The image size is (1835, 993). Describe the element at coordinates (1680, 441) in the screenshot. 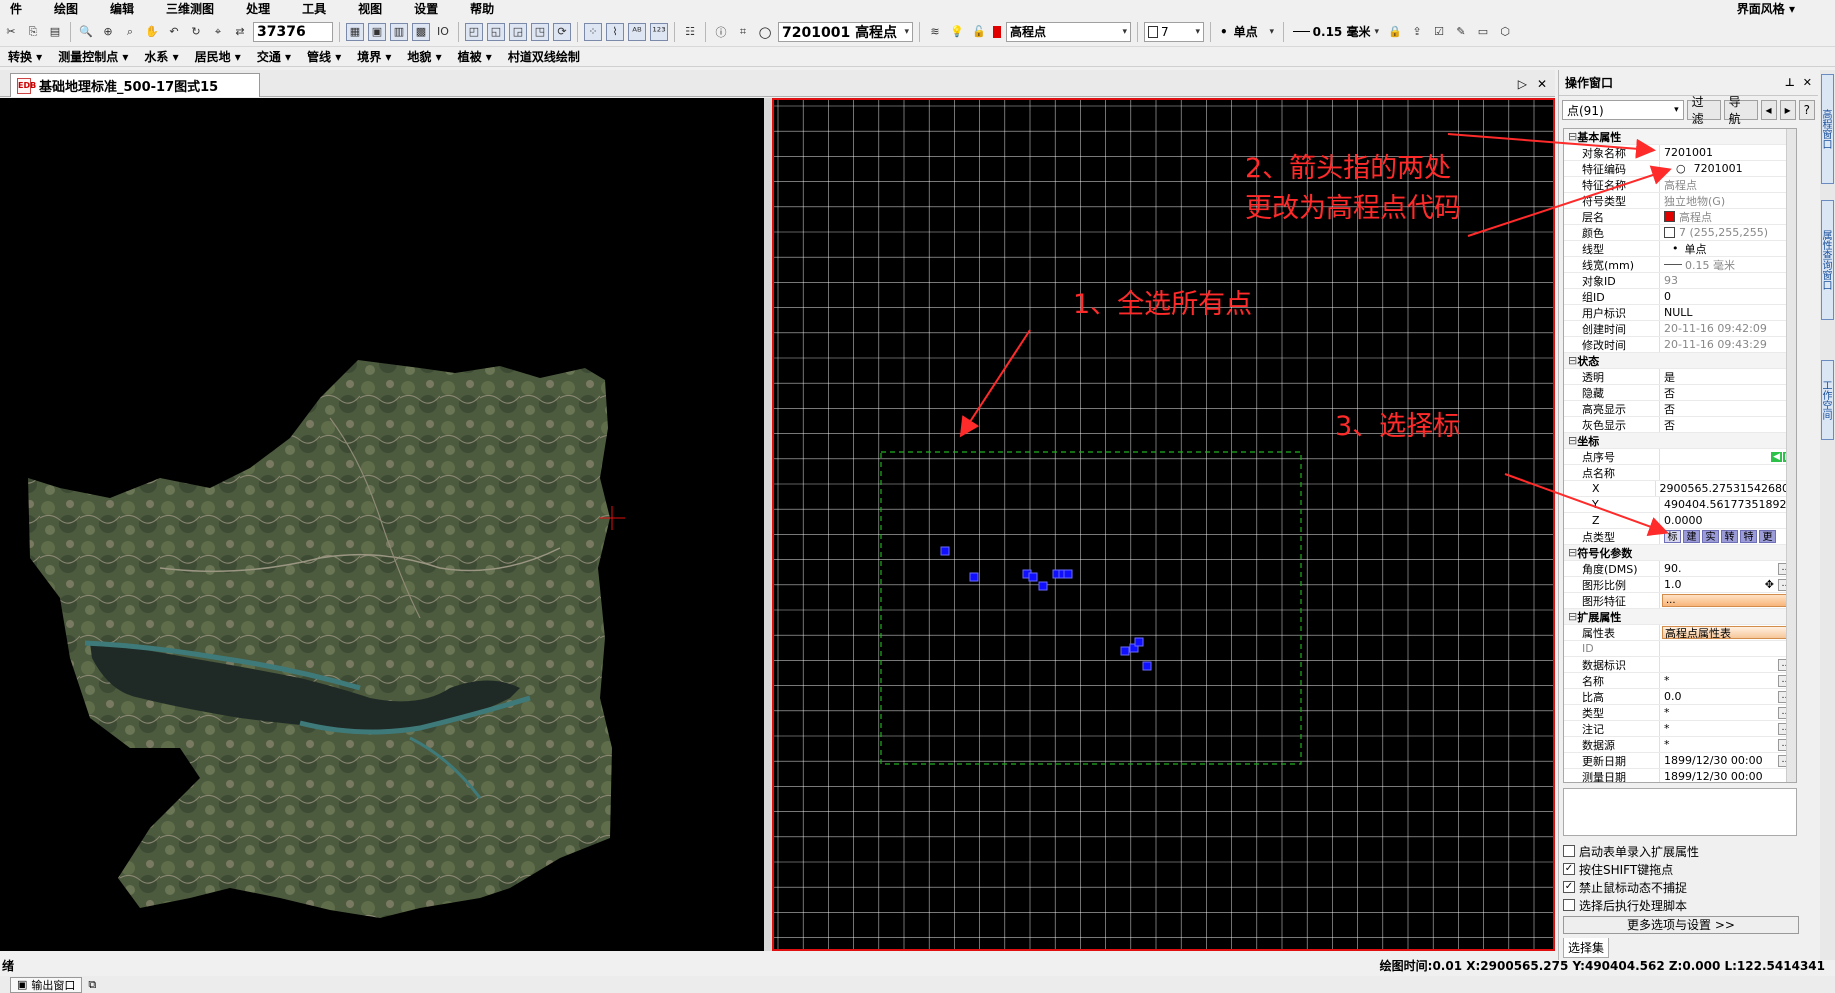

I see `group-coords: 坐标` at that location.